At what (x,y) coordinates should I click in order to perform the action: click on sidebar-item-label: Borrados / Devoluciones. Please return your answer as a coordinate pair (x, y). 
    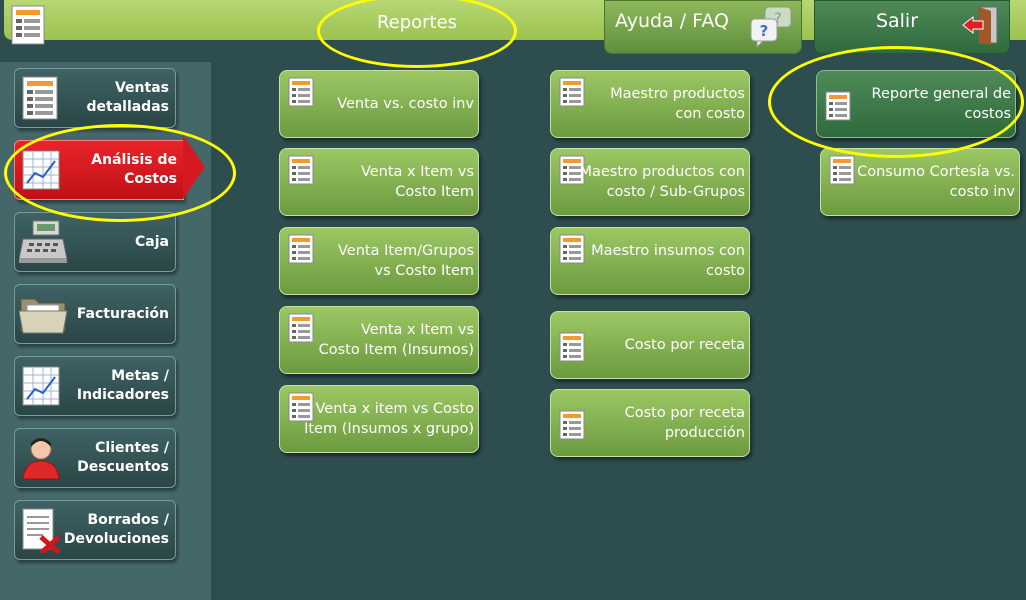
    Looking at the image, I should click on (116, 529).